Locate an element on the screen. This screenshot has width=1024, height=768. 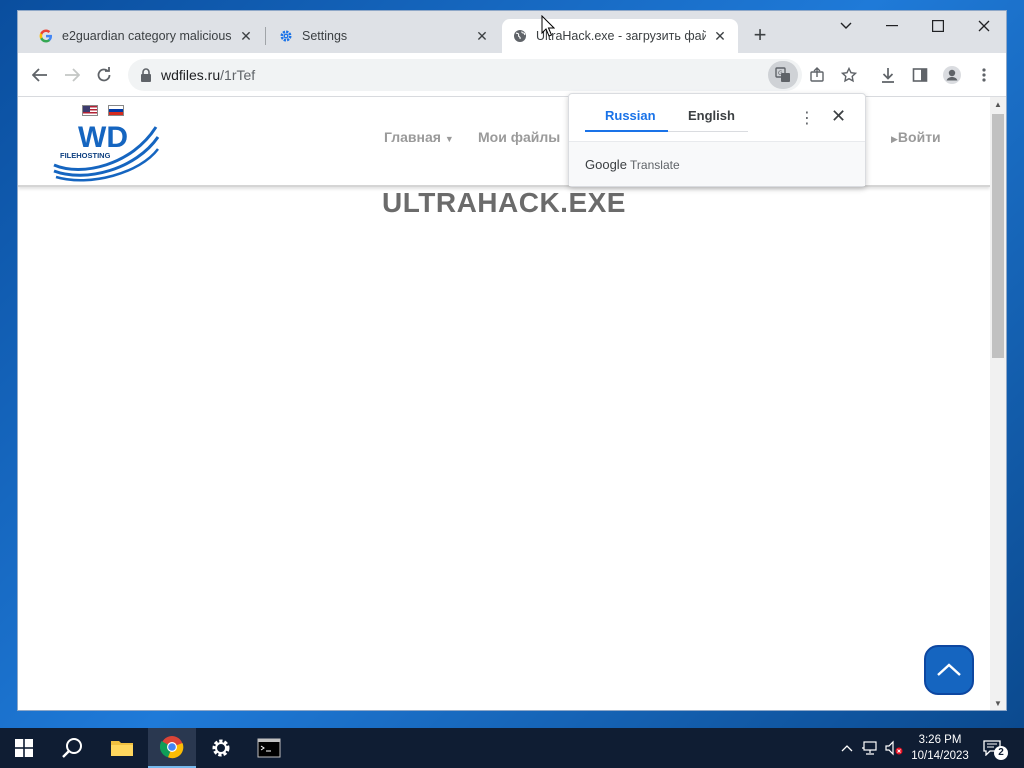
page-scrollbar: ▲ ▼ is located at coordinates (998, 403).